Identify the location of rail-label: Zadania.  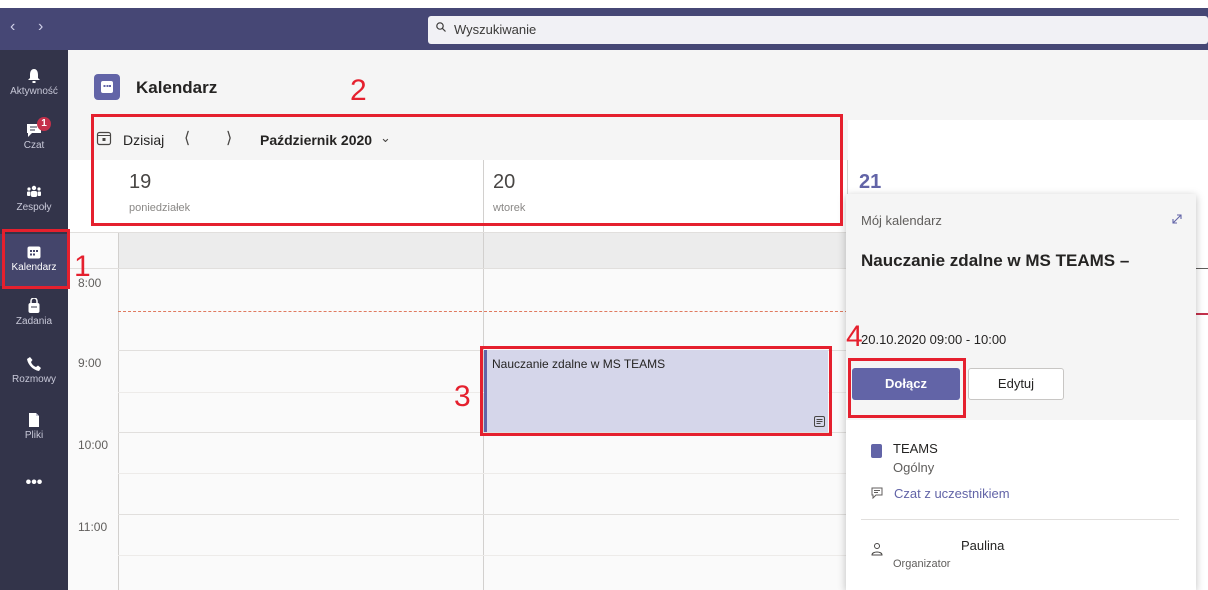
(34, 321).